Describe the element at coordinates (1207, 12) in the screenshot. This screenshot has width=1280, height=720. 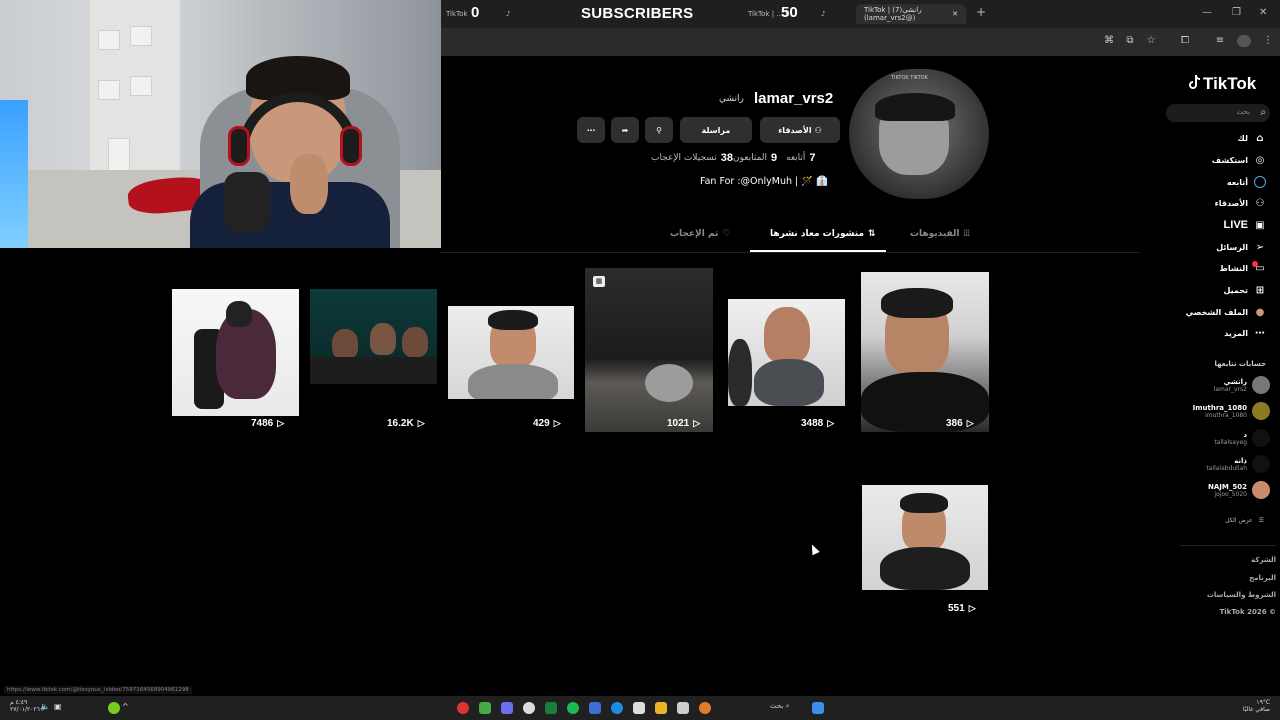
I see `minimize-icon: —` at that location.